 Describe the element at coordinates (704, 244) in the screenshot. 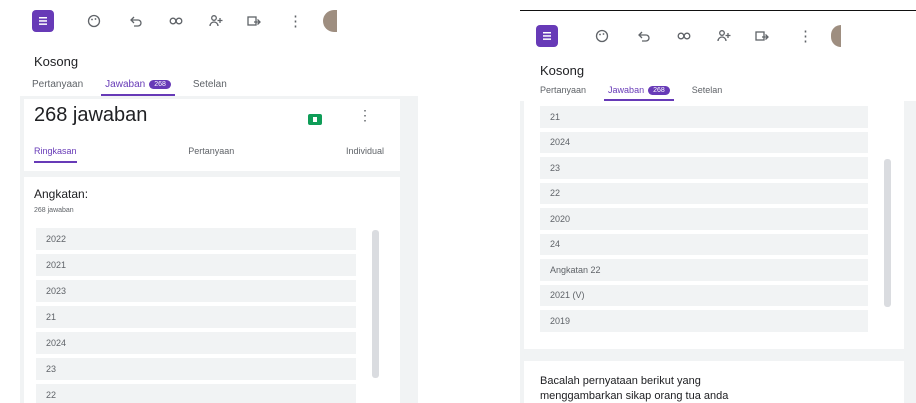

I see `answer-list-item: 24` at that location.